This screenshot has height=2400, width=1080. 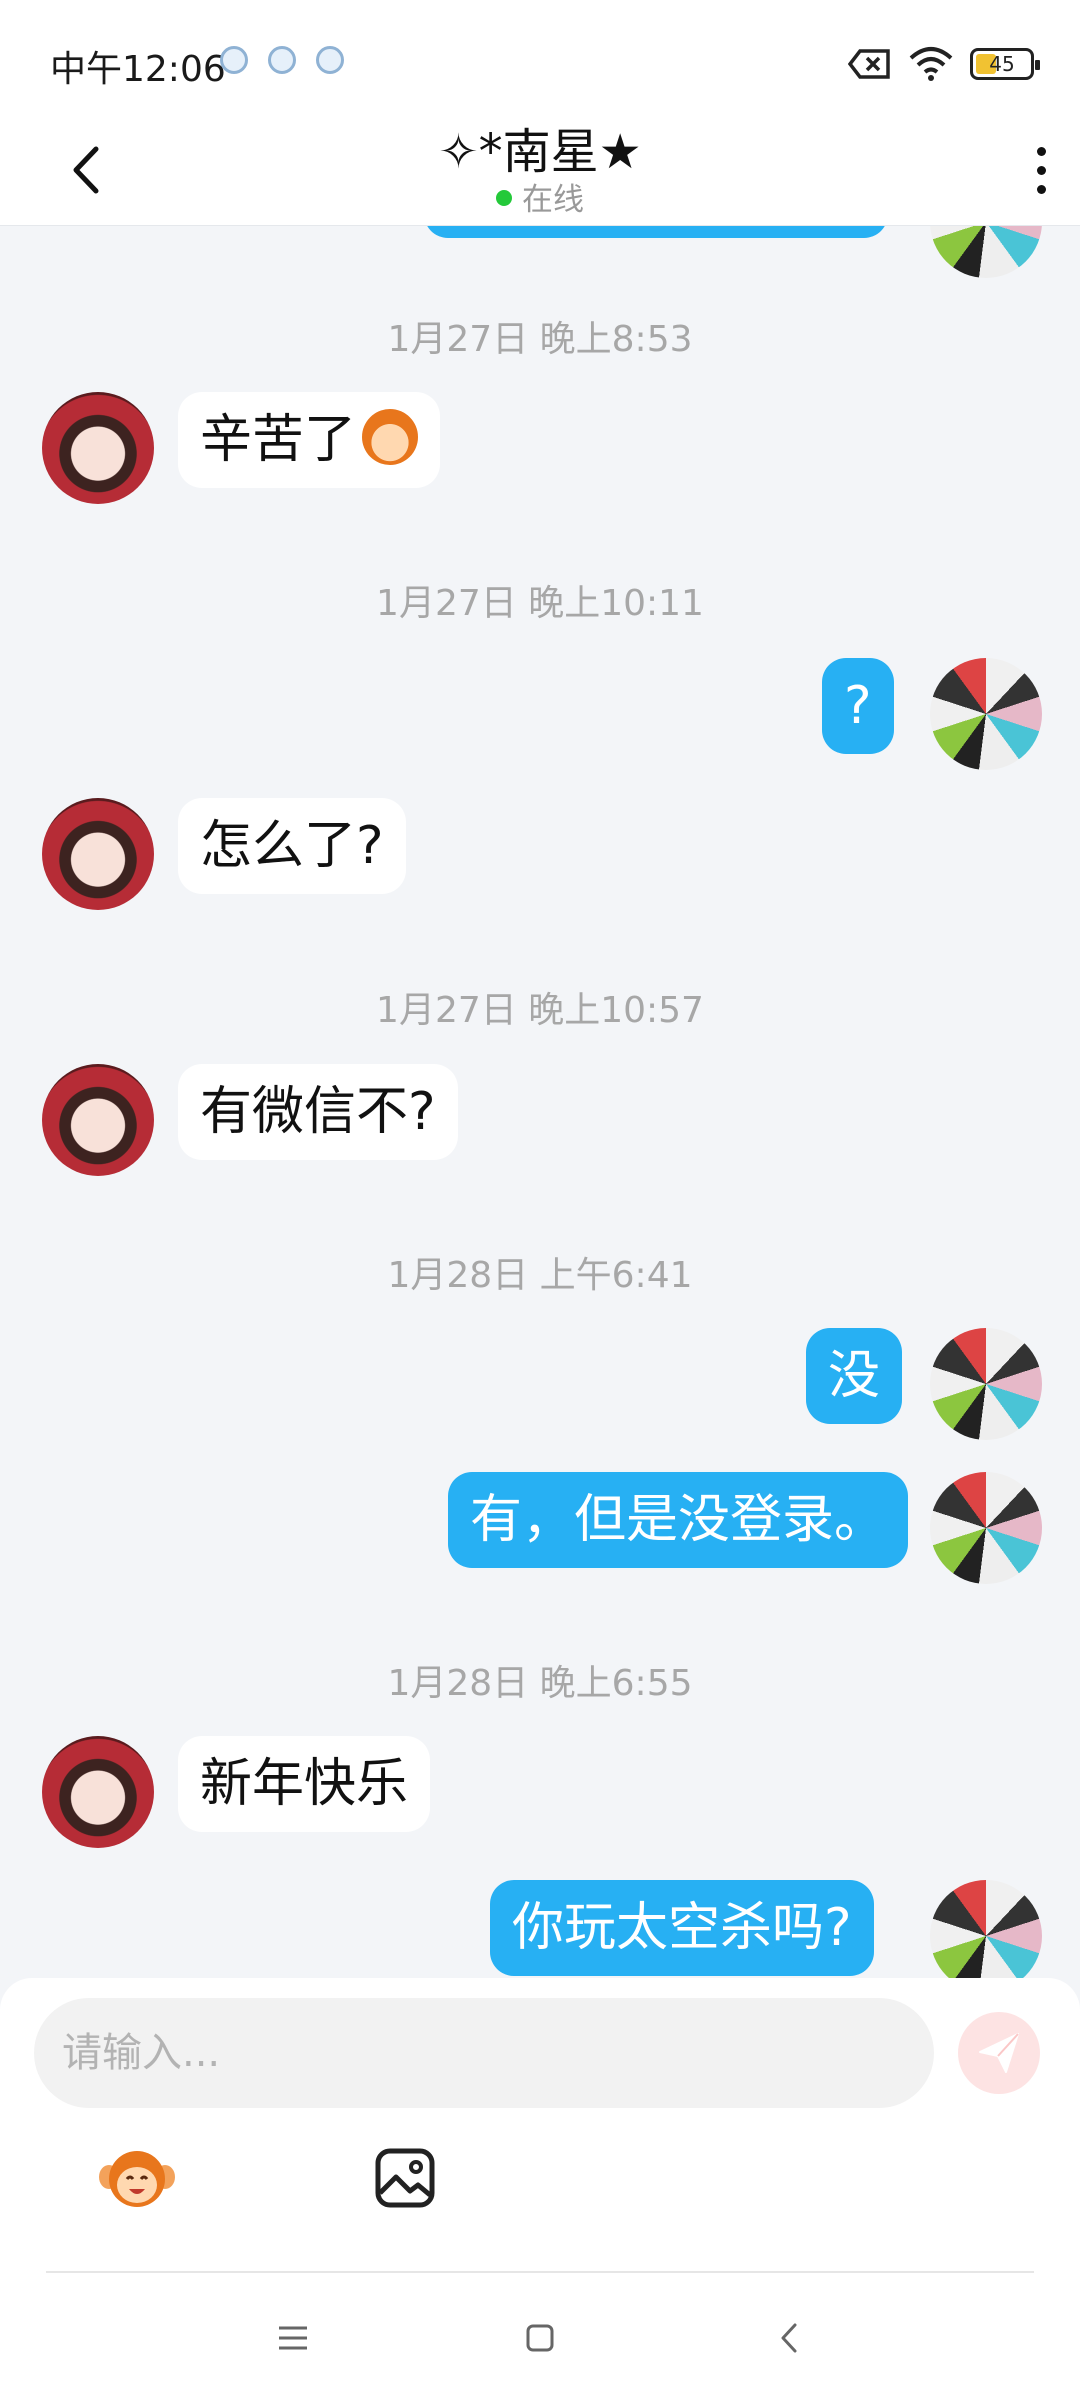 I want to click on message-text: 辛苦了, so click(x=278, y=440).